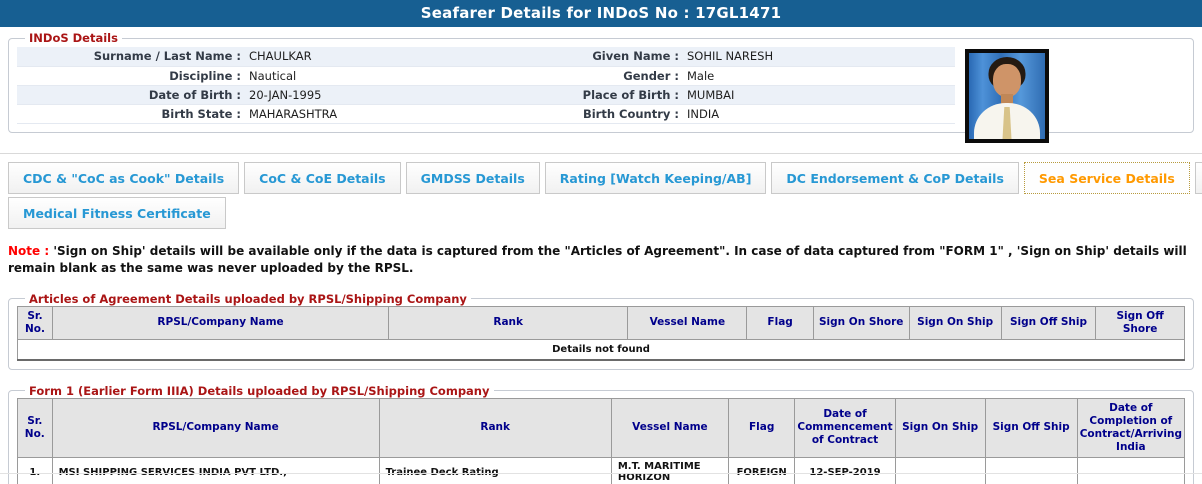 This screenshot has height=484, width=1202. I want to click on cell-vessel: M.T. MARITIME HORIZON, so click(669, 470).